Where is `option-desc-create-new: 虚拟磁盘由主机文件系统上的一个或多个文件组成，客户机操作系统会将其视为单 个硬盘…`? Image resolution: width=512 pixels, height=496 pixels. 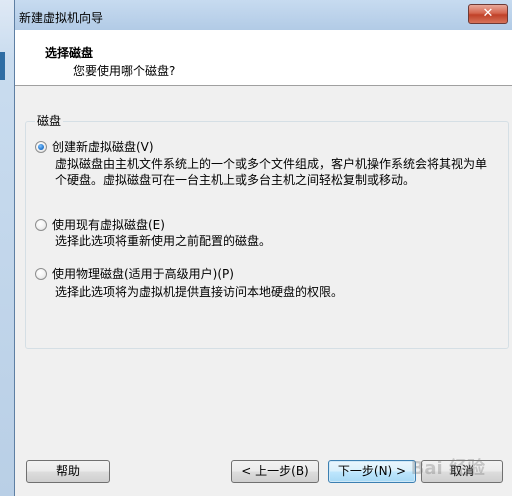
option-desc-create-new: 虚拟磁盘由主机文件系统上的一个或多个文件组成，客户机操作系统会将其视为单 个硬盘… is located at coordinates (275, 172).